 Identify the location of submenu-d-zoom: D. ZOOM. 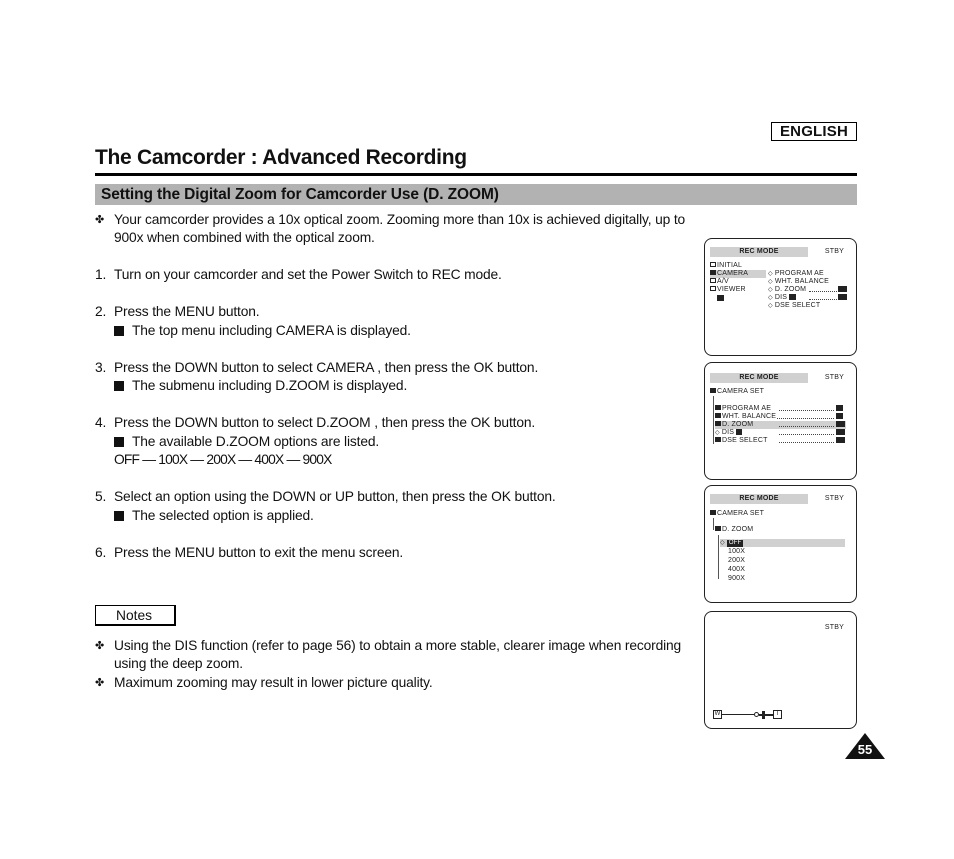
(734, 530).